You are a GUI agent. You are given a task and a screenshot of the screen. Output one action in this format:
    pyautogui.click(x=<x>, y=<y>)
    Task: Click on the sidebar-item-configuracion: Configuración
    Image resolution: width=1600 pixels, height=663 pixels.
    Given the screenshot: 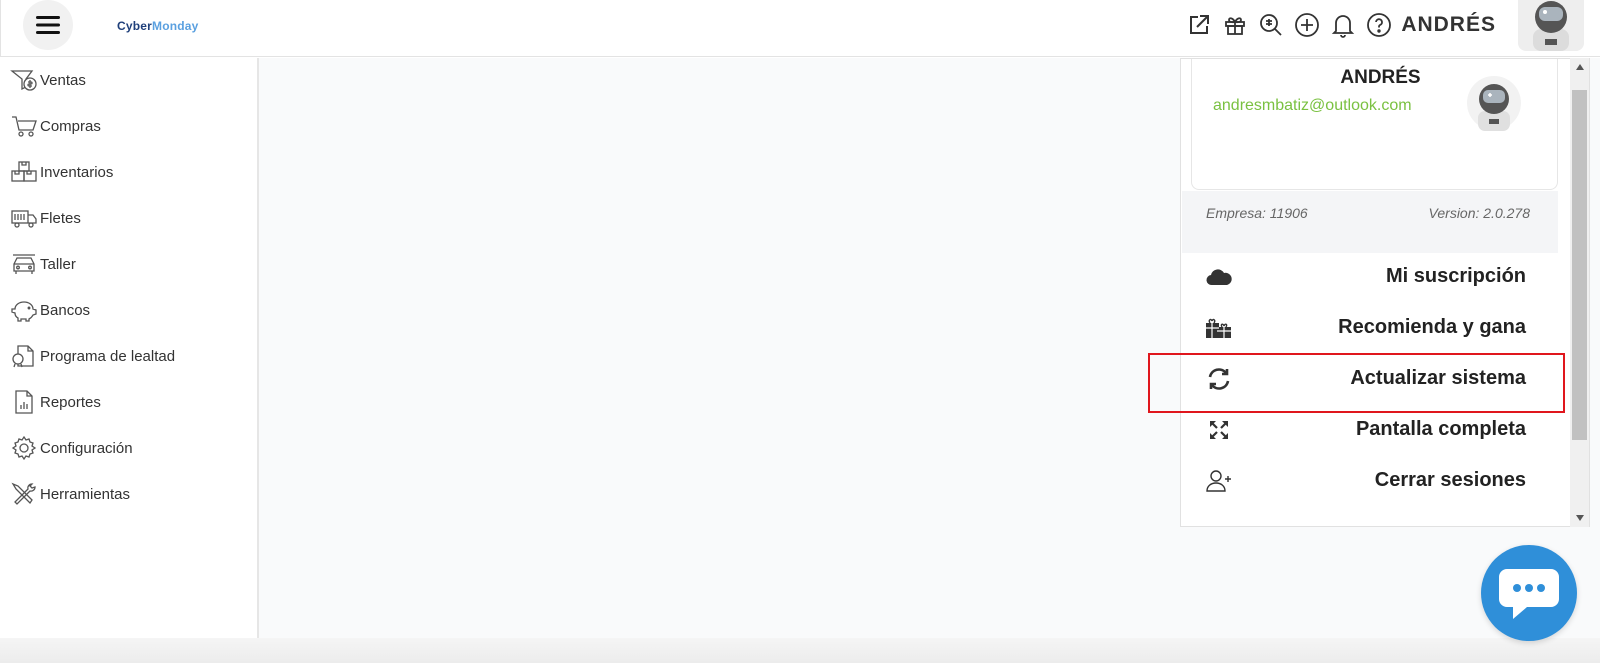 What is the action you would take?
    pyautogui.click(x=70, y=448)
    